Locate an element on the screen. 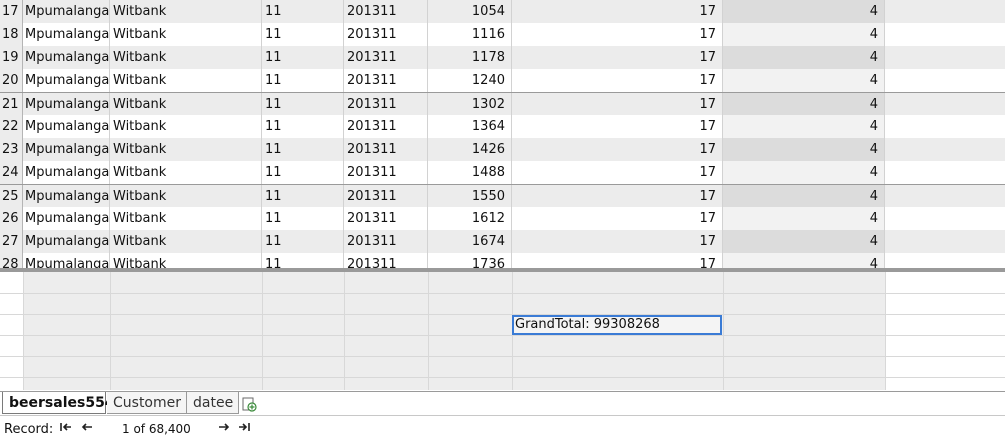  row-number: 23 is located at coordinates (11, 149).